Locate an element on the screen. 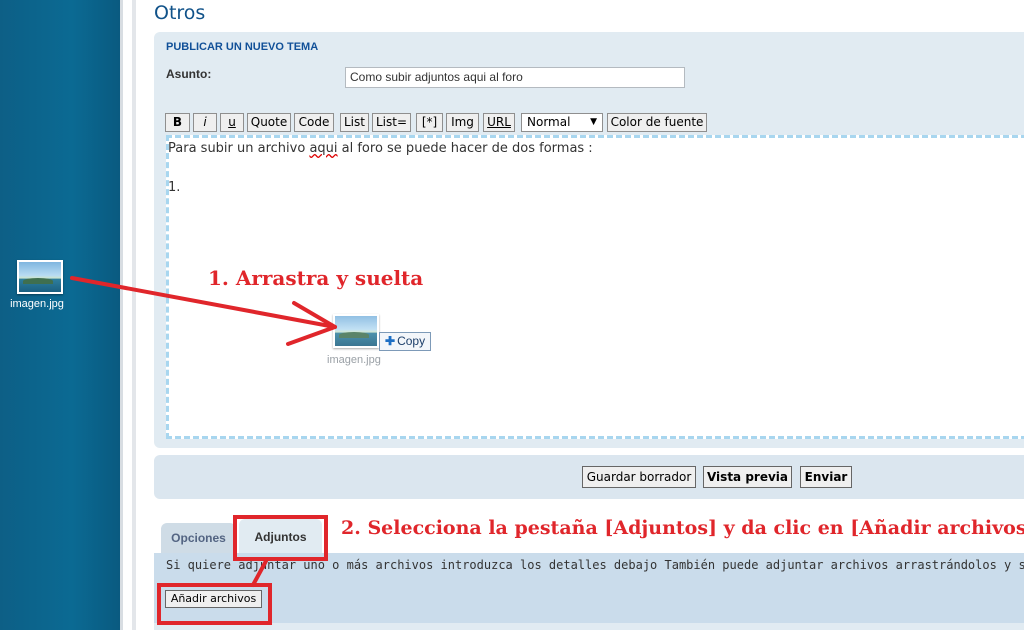 This screenshot has height=630, width=1024. desktop-file-icon: imagen.jpg is located at coordinates (38, 285).